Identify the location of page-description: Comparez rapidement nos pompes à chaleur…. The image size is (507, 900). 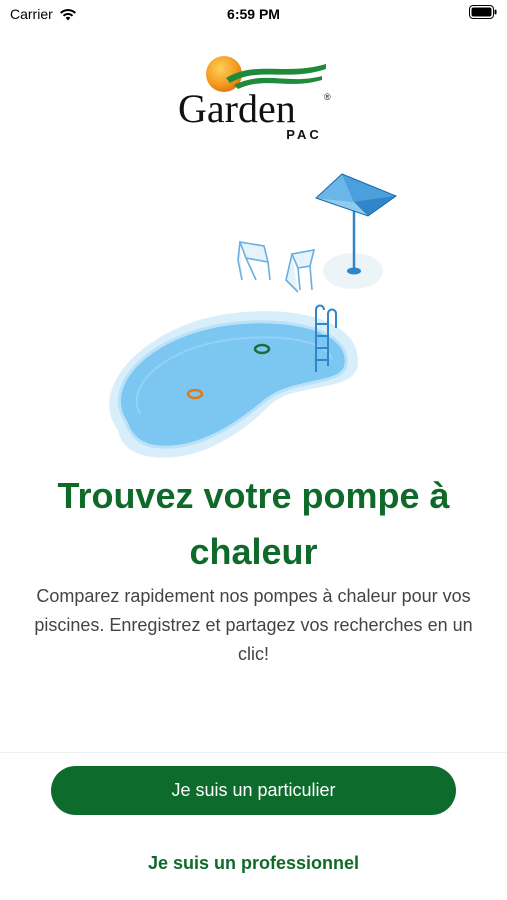
(253, 625).